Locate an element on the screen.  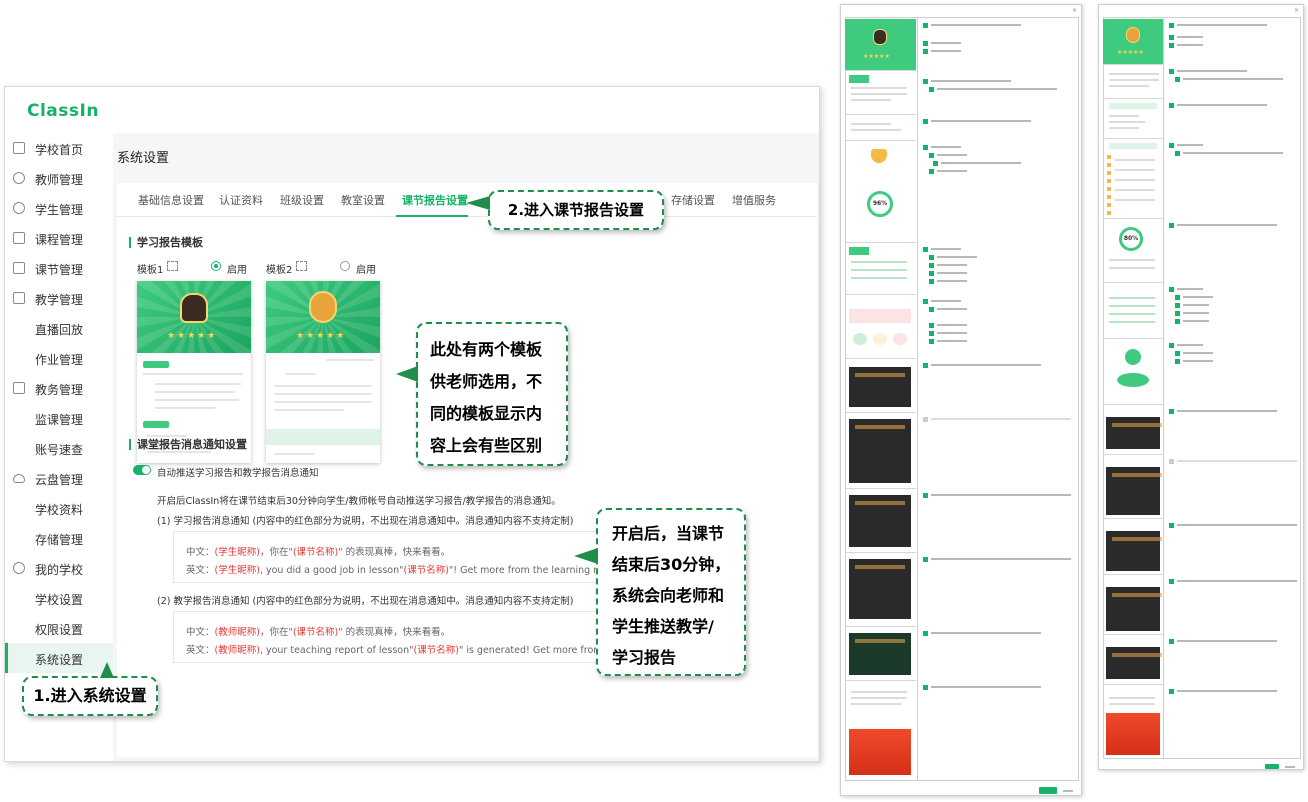
student-icon is located at coordinates (19, 208).